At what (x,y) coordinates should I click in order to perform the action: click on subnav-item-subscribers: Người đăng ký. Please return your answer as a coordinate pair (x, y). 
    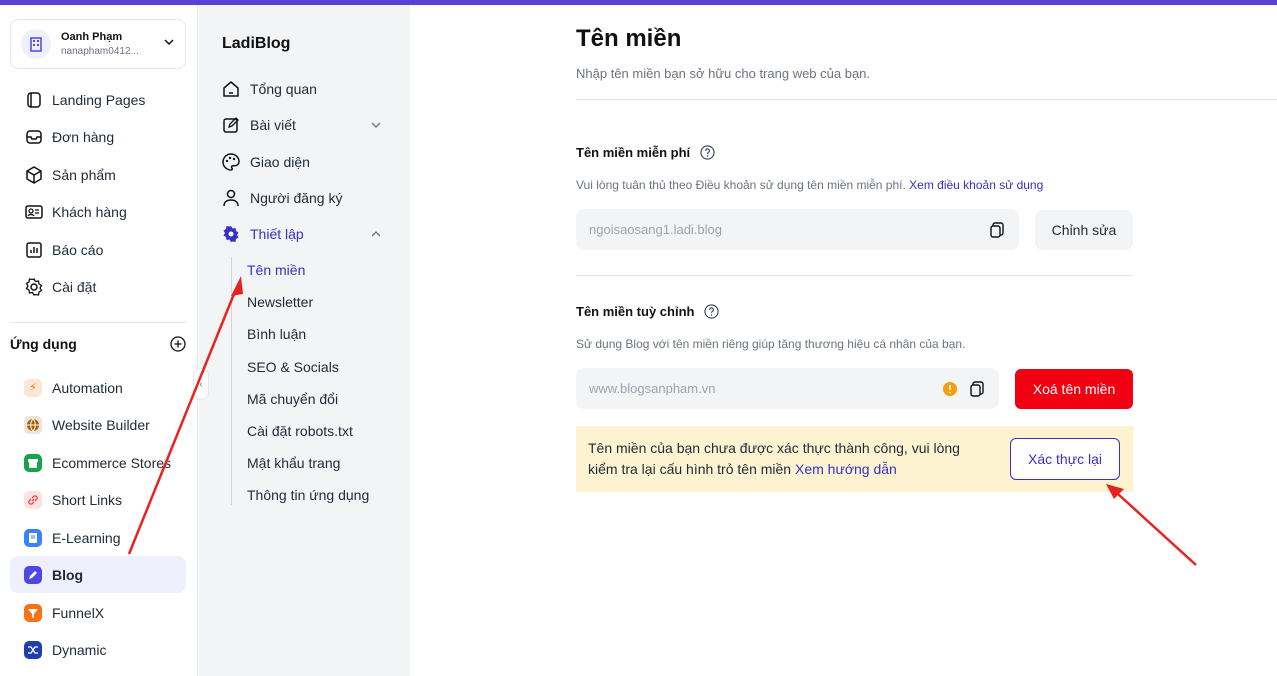
    Looking at the image, I should click on (306, 198).